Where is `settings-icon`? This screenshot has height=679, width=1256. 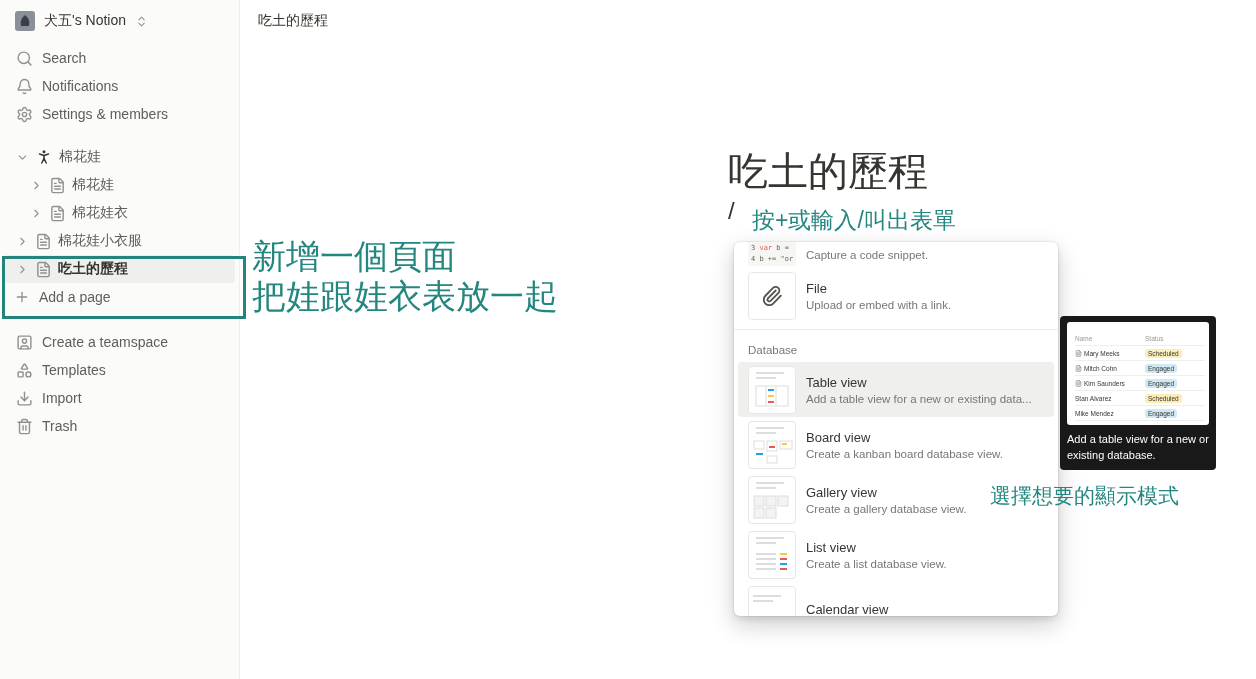
settings-icon is located at coordinates (24, 114).